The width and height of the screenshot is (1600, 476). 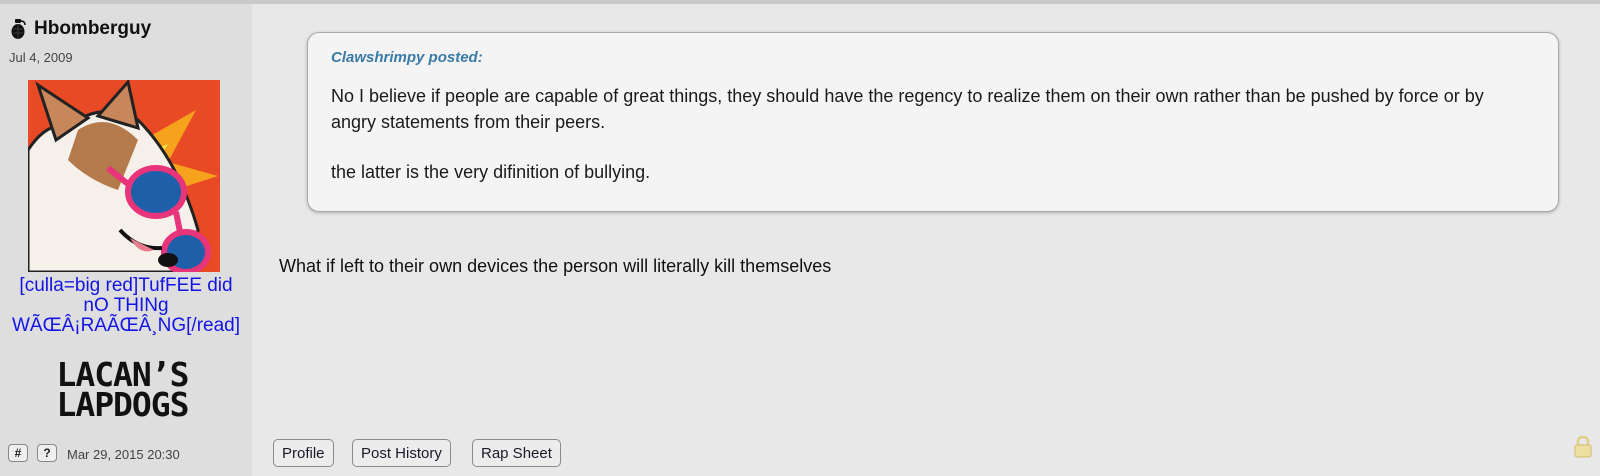 I want to click on user-title-line: WÃŒÂ¡RAÃŒÂ¸NG[/read], so click(x=126, y=325).